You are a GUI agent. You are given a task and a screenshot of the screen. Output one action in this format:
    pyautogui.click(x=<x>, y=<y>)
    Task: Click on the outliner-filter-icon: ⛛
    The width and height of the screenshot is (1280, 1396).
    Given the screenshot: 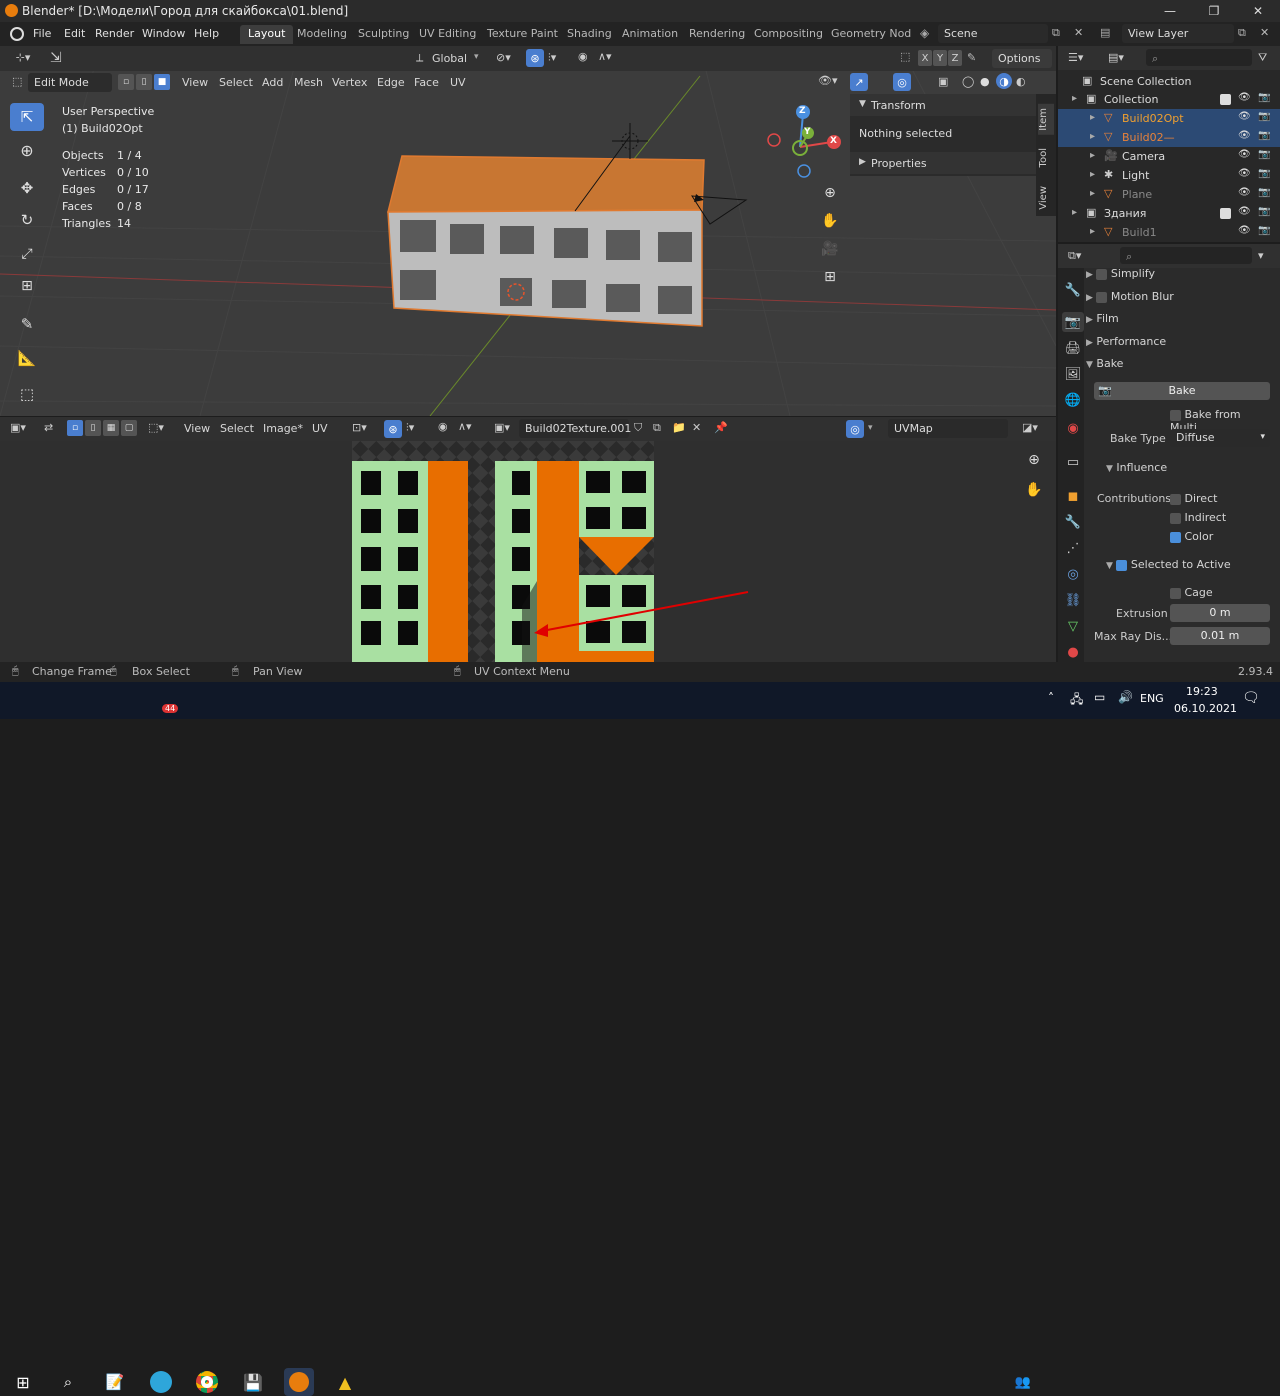 What is the action you would take?
    pyautogui.click(x=1262, y=58)
    